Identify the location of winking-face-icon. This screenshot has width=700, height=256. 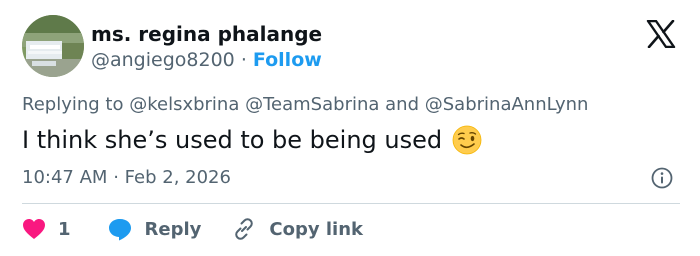
(467, 140).